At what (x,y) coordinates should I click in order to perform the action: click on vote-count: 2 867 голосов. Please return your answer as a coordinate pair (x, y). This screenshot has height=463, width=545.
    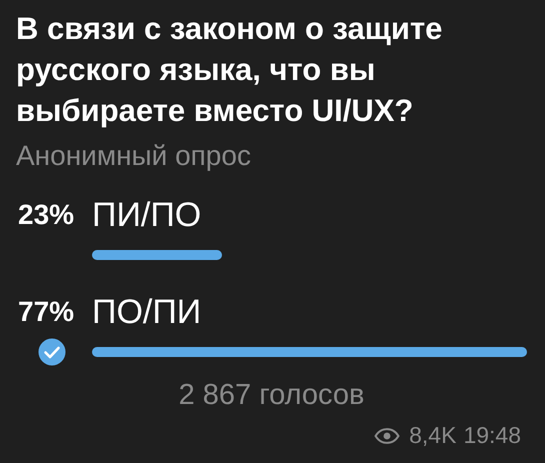
    Looking at the image, I should click on (272, 395).